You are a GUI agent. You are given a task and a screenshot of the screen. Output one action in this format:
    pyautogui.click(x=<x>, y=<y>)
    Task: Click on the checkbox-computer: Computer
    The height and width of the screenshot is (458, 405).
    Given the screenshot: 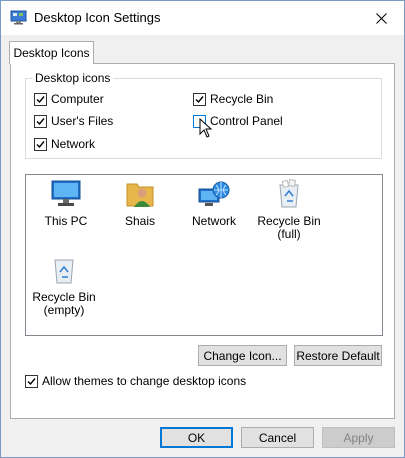 What is the action you would take?
    pyautogui.click(x=69, y=99)
    